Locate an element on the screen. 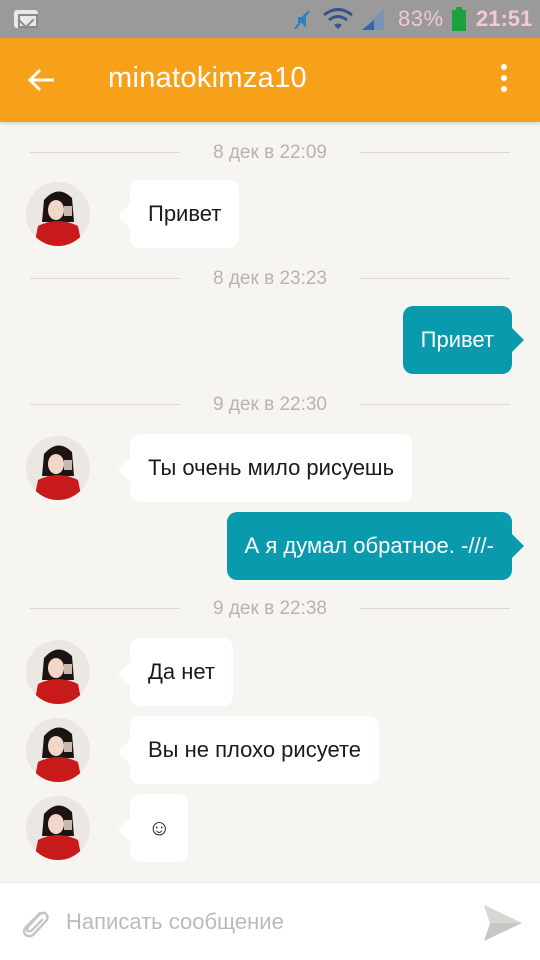 The width and height of the screenshot is (540, 960). message-bubble-incoming: ☺ is located at coordinates (153, 828).